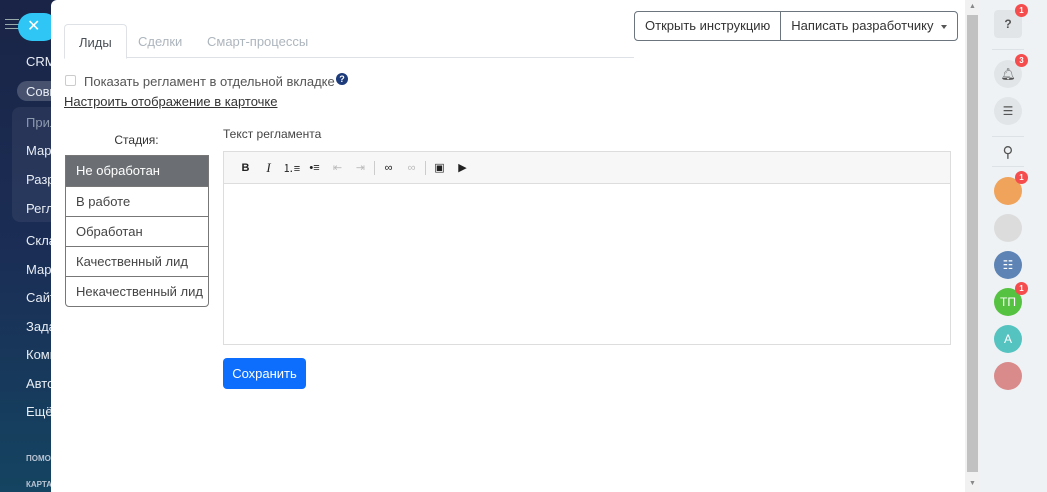  What do you see at coordinates (587, 168) in the screenshot?
I see `editor-toolbar: B I ⒈≡ •≡ ⇤ ⇥ ∞ ∞ ▣ ▶` at bounding box center [587, 168].